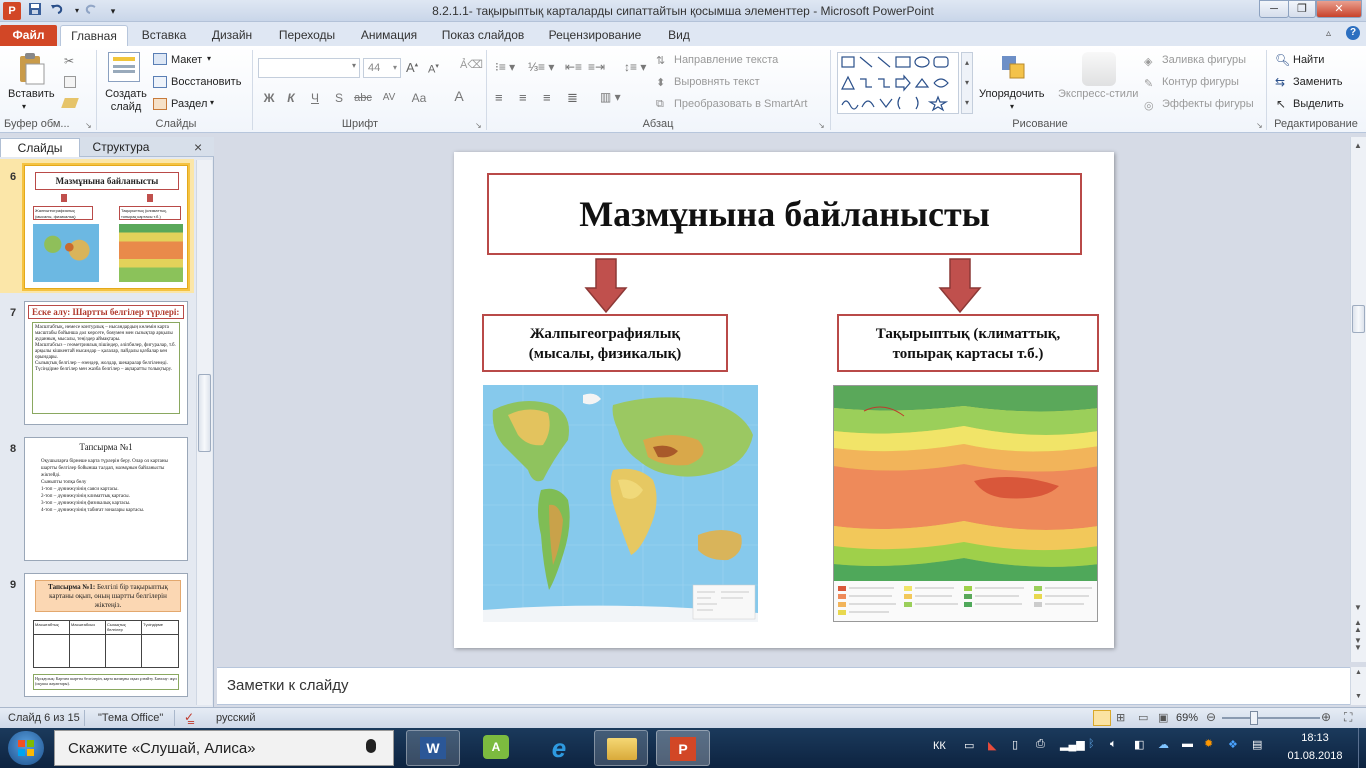  I want to click on underline-button: Ч, so click(315, 98).